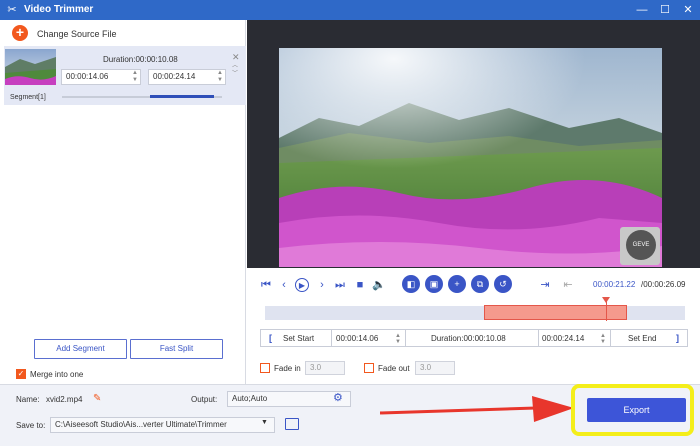 This screenshot has height=446, width=700. What do you see at coordinates (77, 34) in the screenshot?
I see `change-source-file-button: Change Source File` at bounding box center [77, 34].